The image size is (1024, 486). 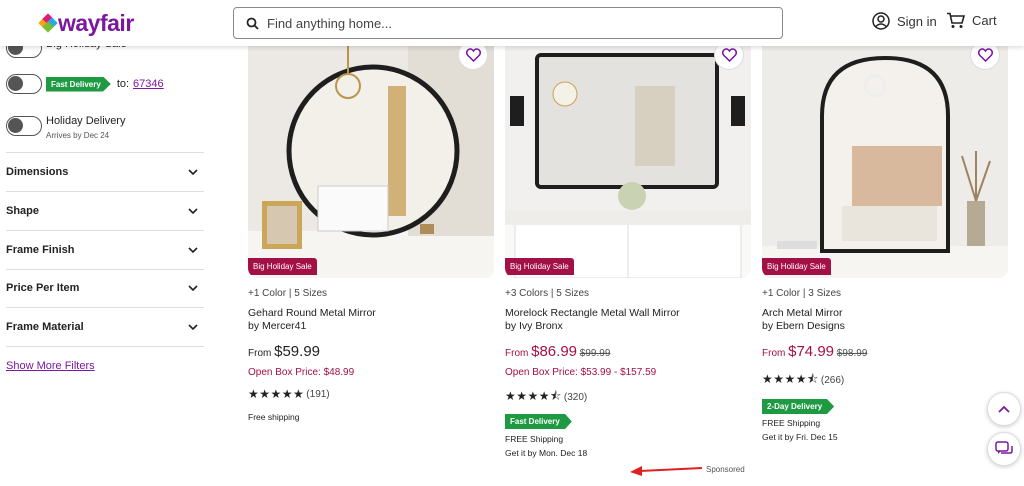 I want to click on product-brand: by Mercer41, so click(x=277, y=326).